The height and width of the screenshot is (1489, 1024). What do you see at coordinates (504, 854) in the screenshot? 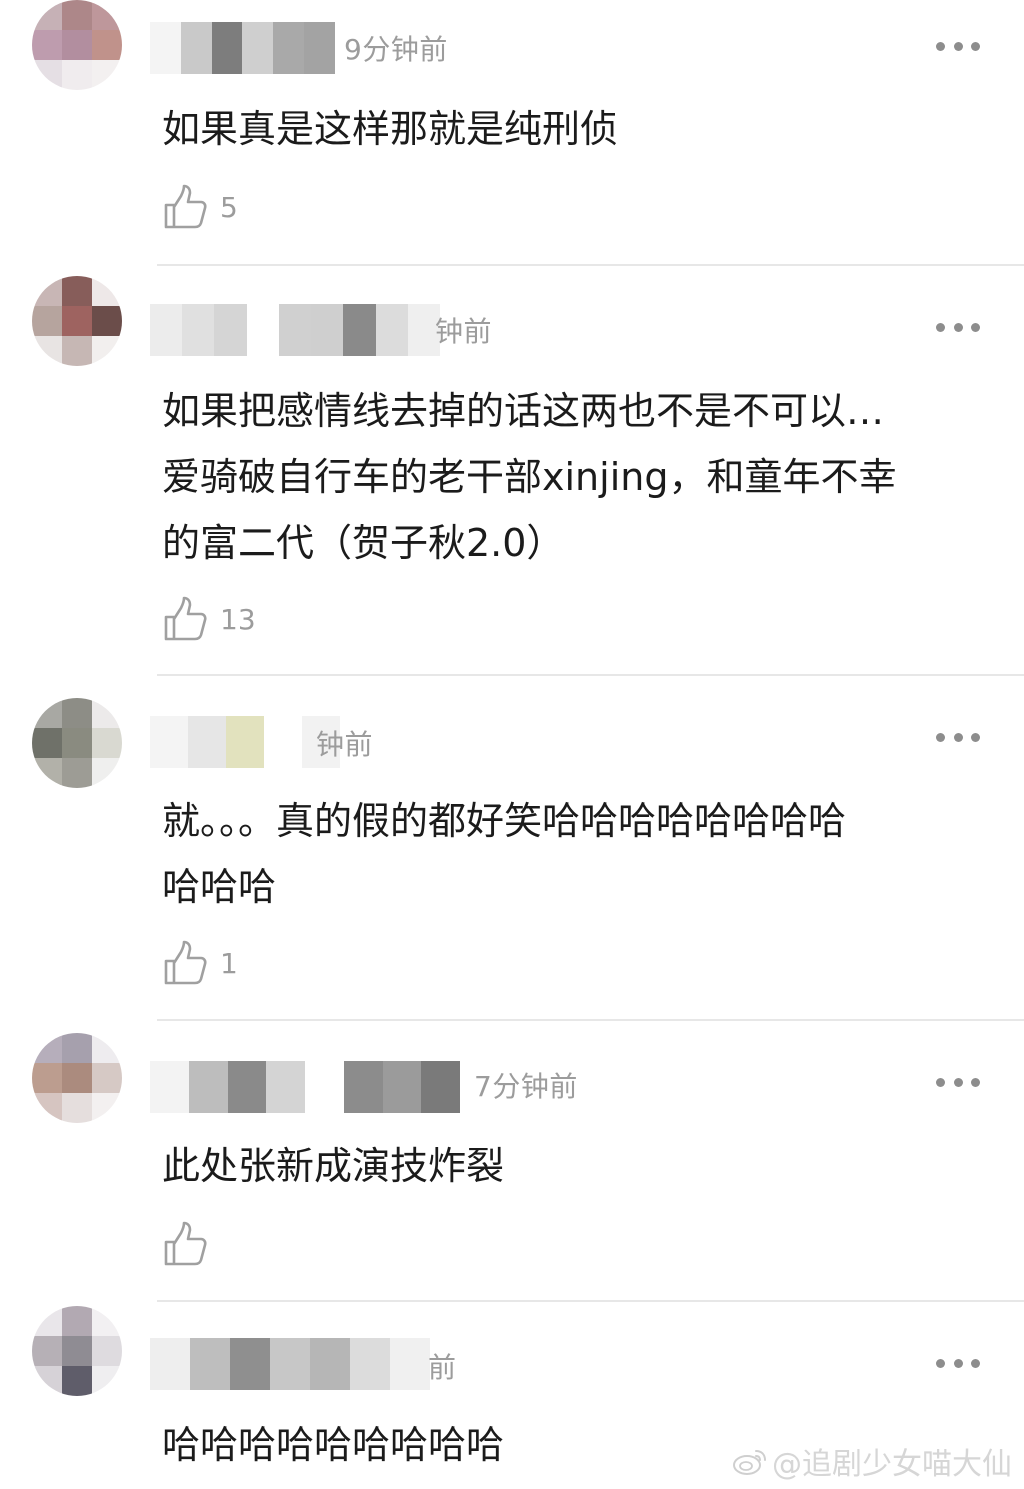
I see `comment-text: 就。。。真的假的都好笑哈哈哈哈哈哈哈哈 哈哈哈` at bounding box center [504, 854].